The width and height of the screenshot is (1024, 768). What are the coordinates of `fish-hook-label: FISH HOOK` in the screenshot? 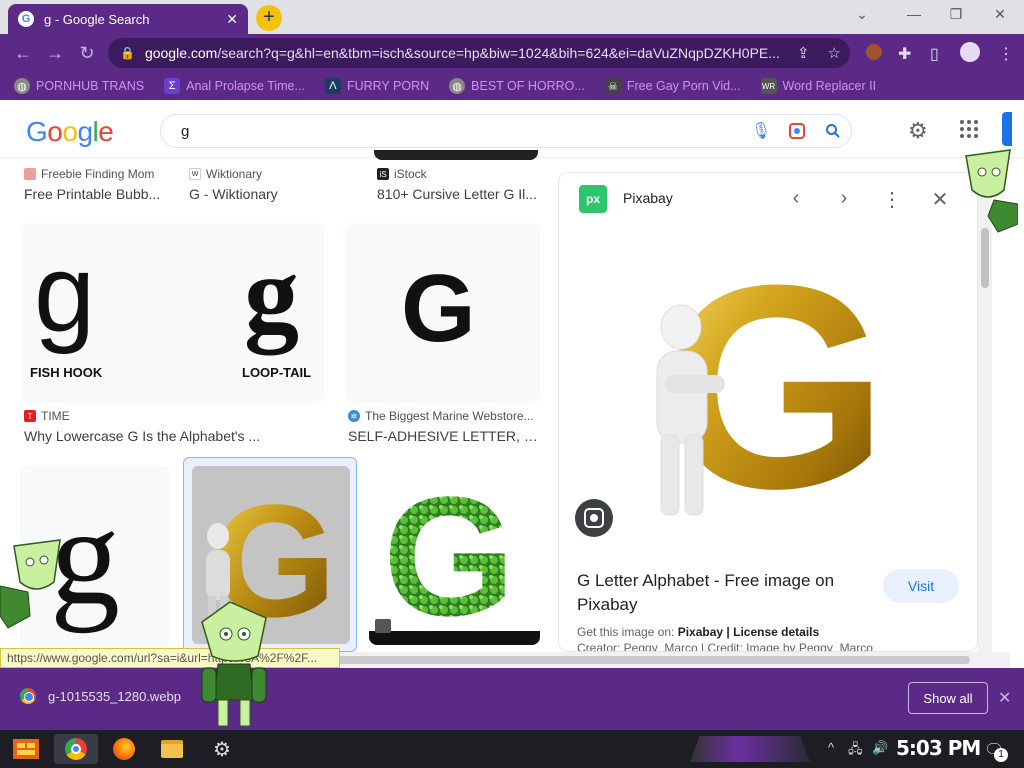 It's located at (66, 372).